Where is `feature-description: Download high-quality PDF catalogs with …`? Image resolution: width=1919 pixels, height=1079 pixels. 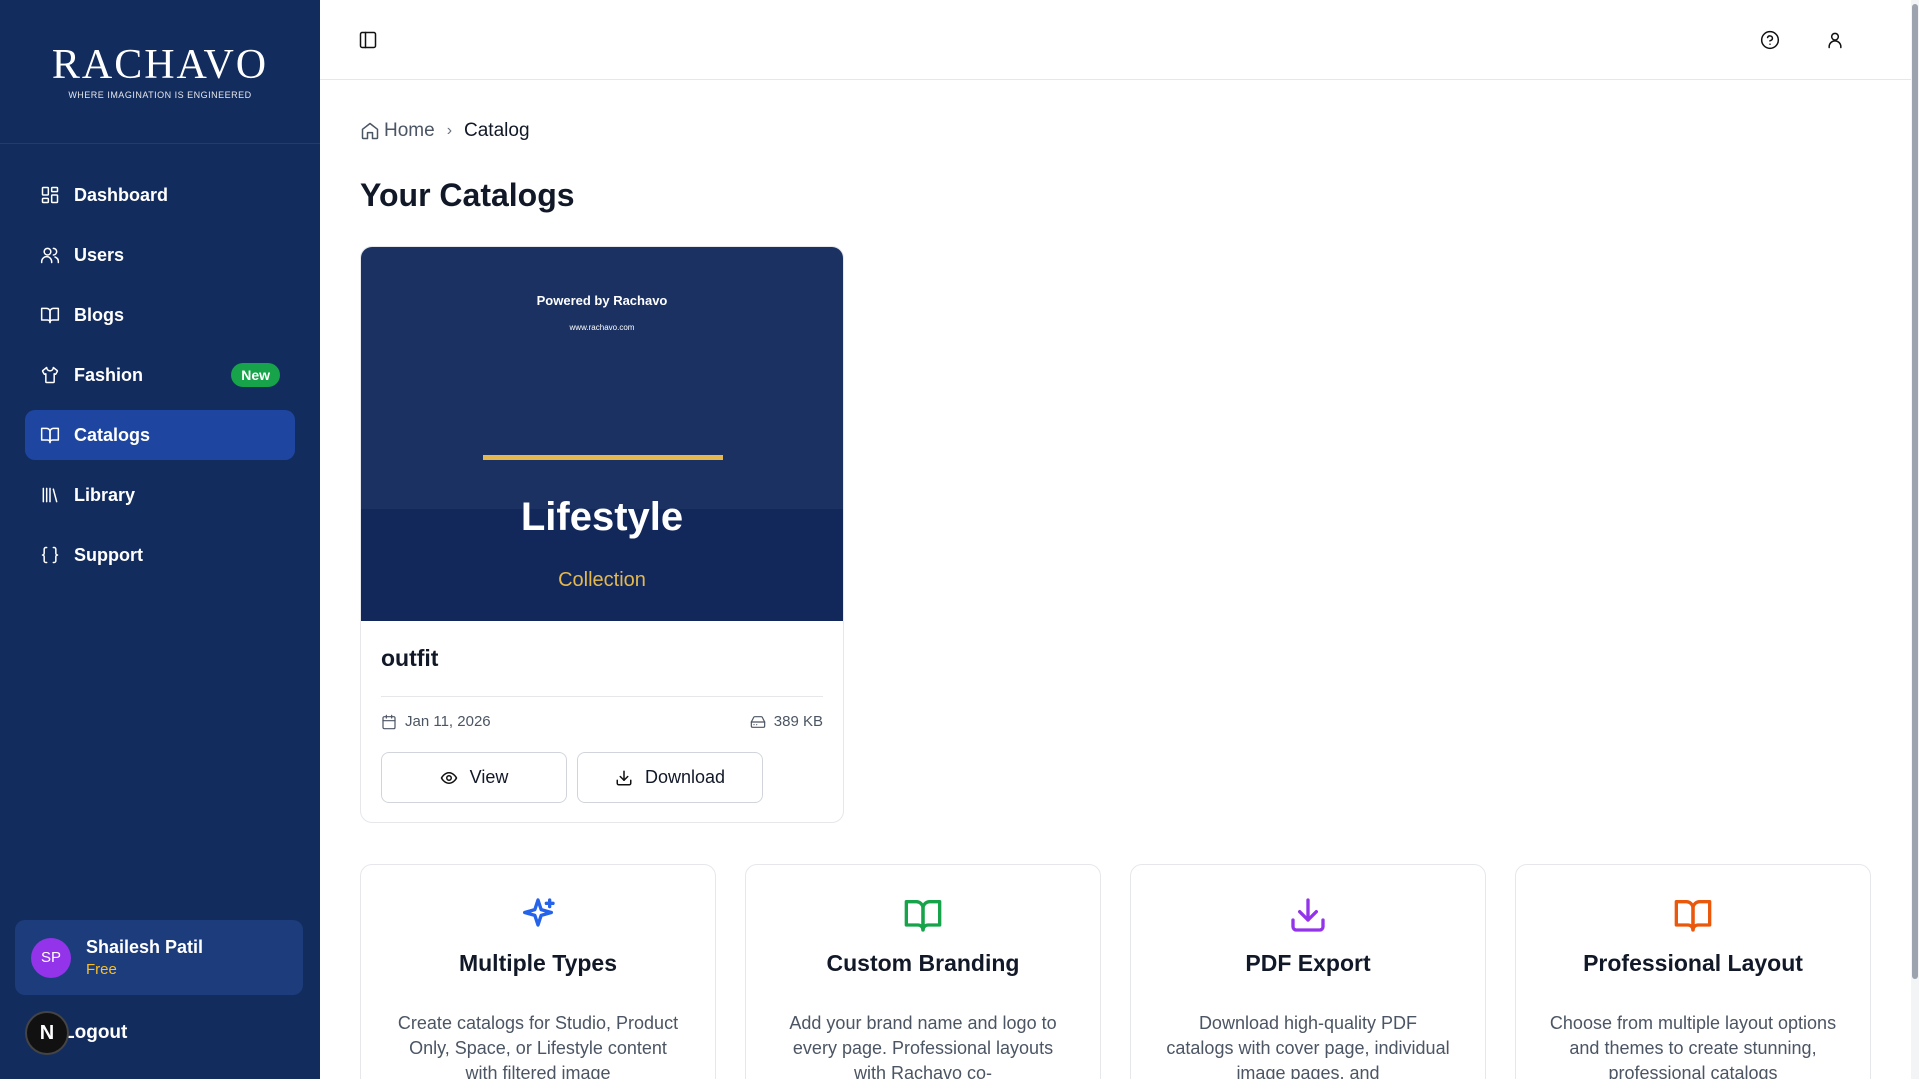
feature-description: Download high-quality PDF catalogs with … is located at coordinates (1308, 1046).